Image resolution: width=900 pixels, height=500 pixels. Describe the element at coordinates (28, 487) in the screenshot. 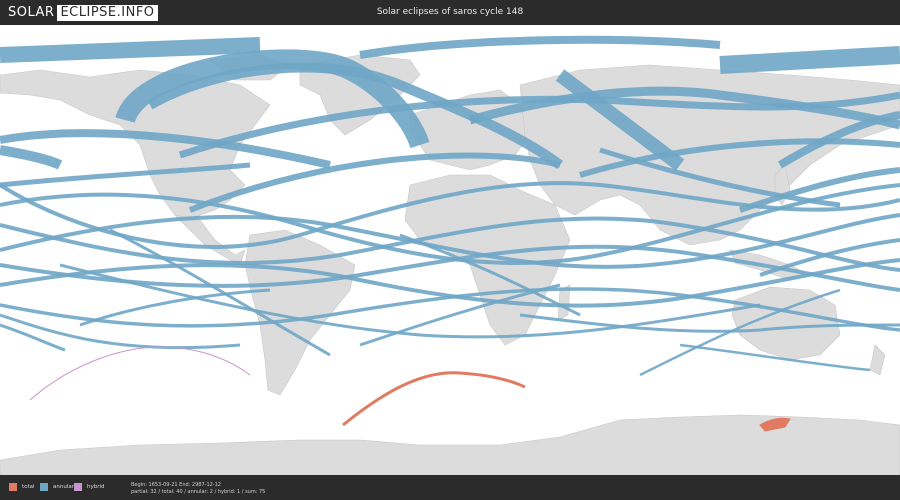

I see `legend-label-total: total` at that location.